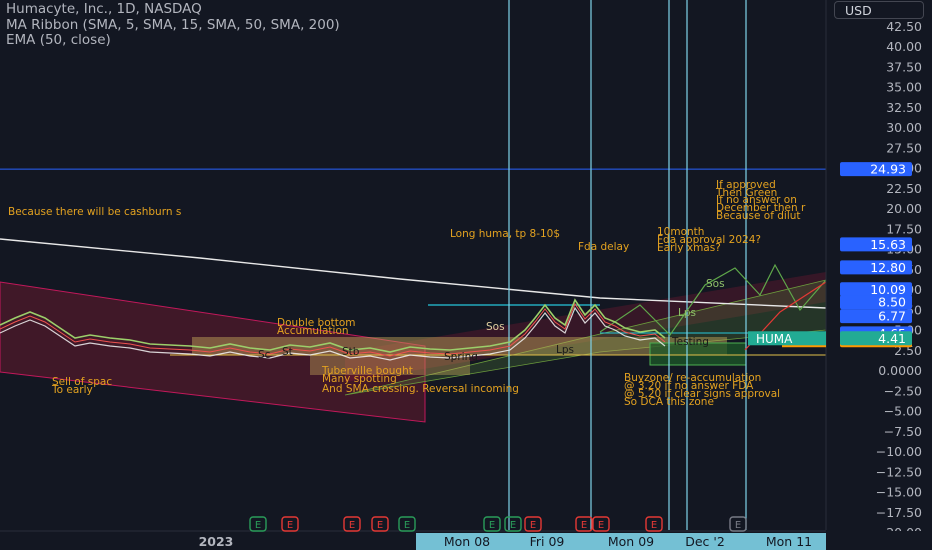 The width and height of the screenshot is (932, 550). What do you see at coordinates (904, 26) in the screenshot?
I see `price-tick-label: 42.50` at bounding box center [904, 26].